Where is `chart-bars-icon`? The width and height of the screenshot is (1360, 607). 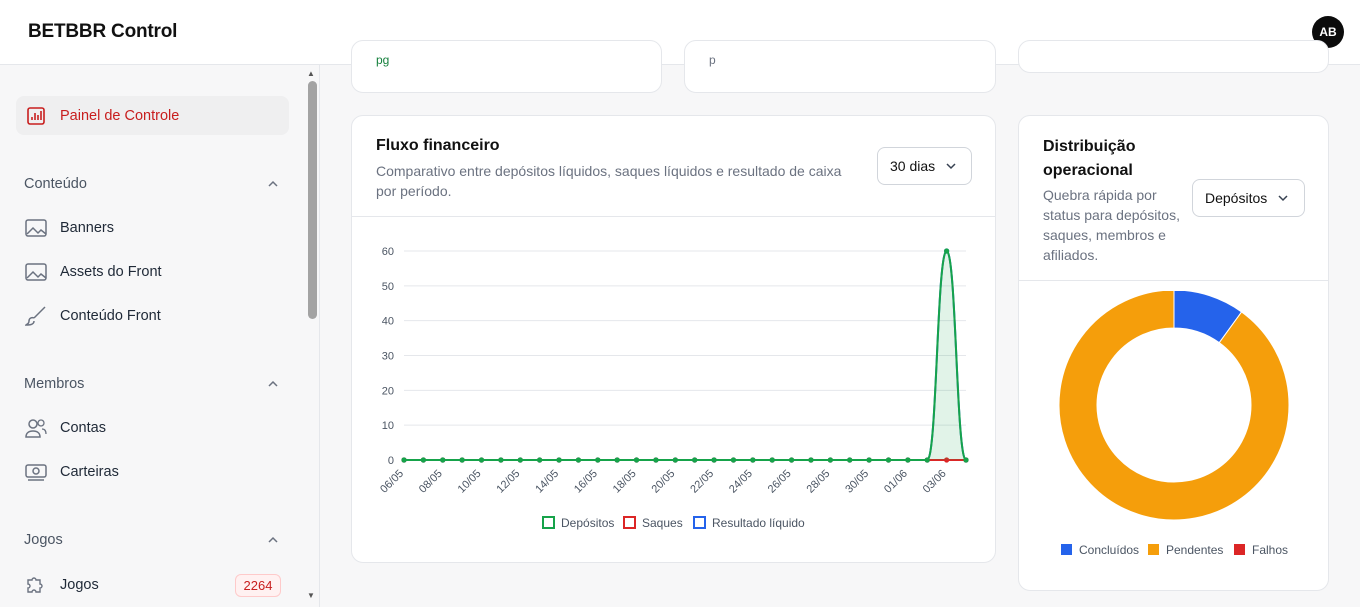 chart-bars-icon is located at coordinates (36, 116).